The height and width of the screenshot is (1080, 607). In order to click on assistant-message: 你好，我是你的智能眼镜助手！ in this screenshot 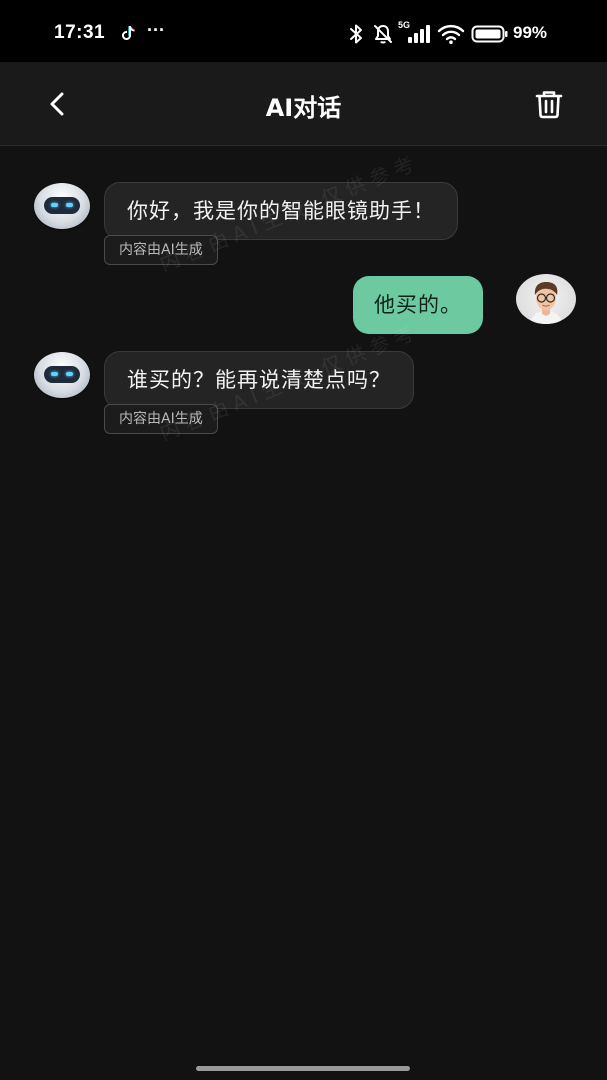, I will do `click(281, 211)`.